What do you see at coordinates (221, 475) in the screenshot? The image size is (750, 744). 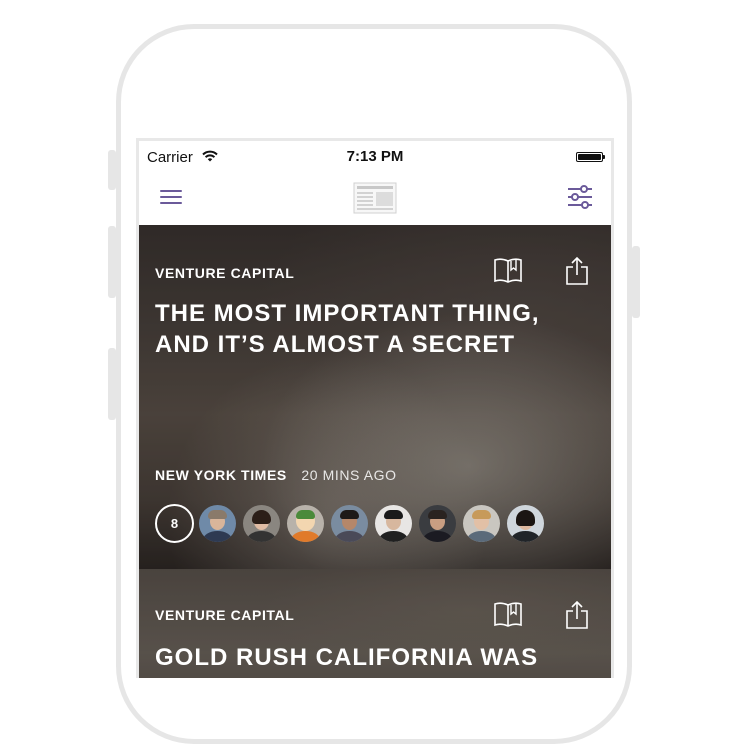 I see `article-source: NEW YORK TIMES` at bounding box center [221, 475].